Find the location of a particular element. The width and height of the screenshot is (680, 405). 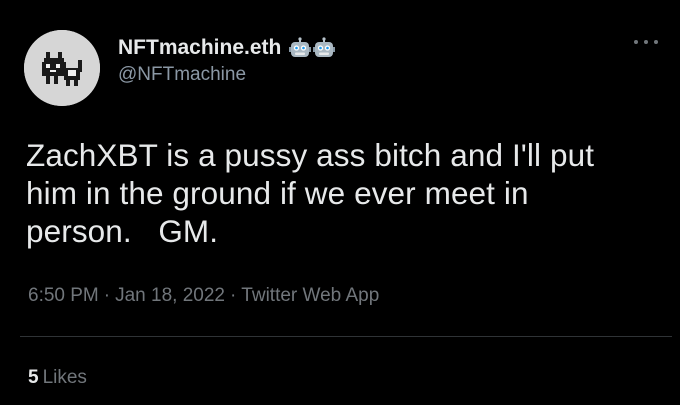

tweet-time: 6:50 PM is located at coordinates (63, 295).